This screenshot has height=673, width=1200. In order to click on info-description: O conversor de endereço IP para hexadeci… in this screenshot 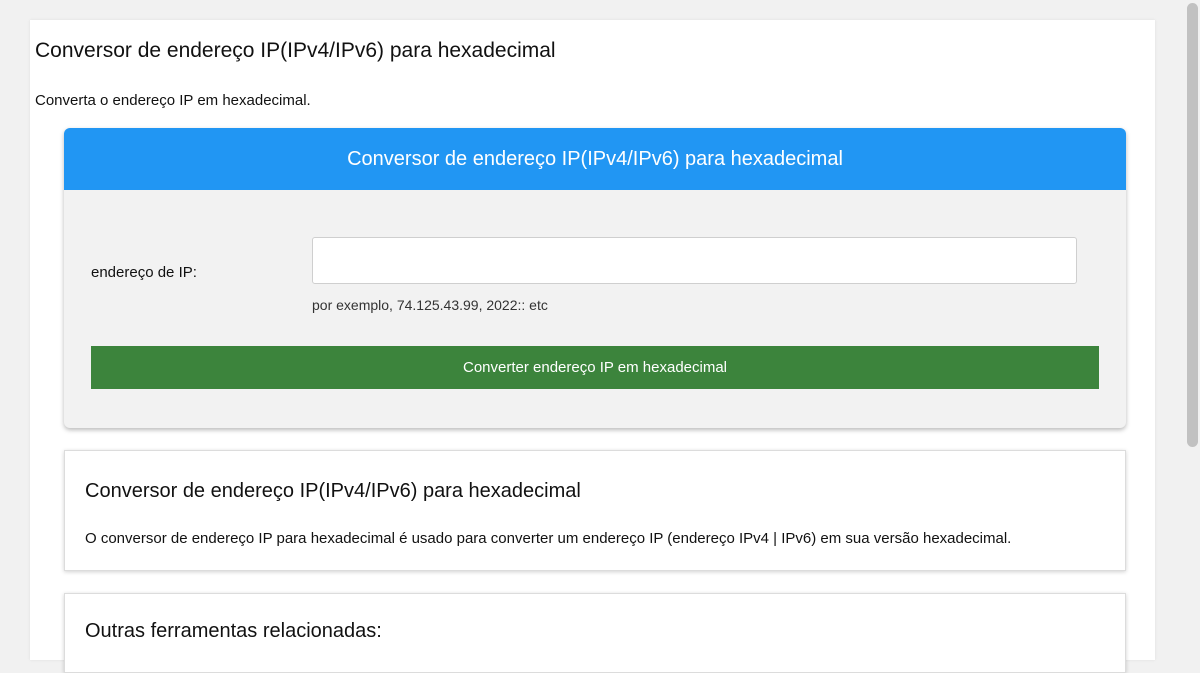, I will do `click(548, 538)`.